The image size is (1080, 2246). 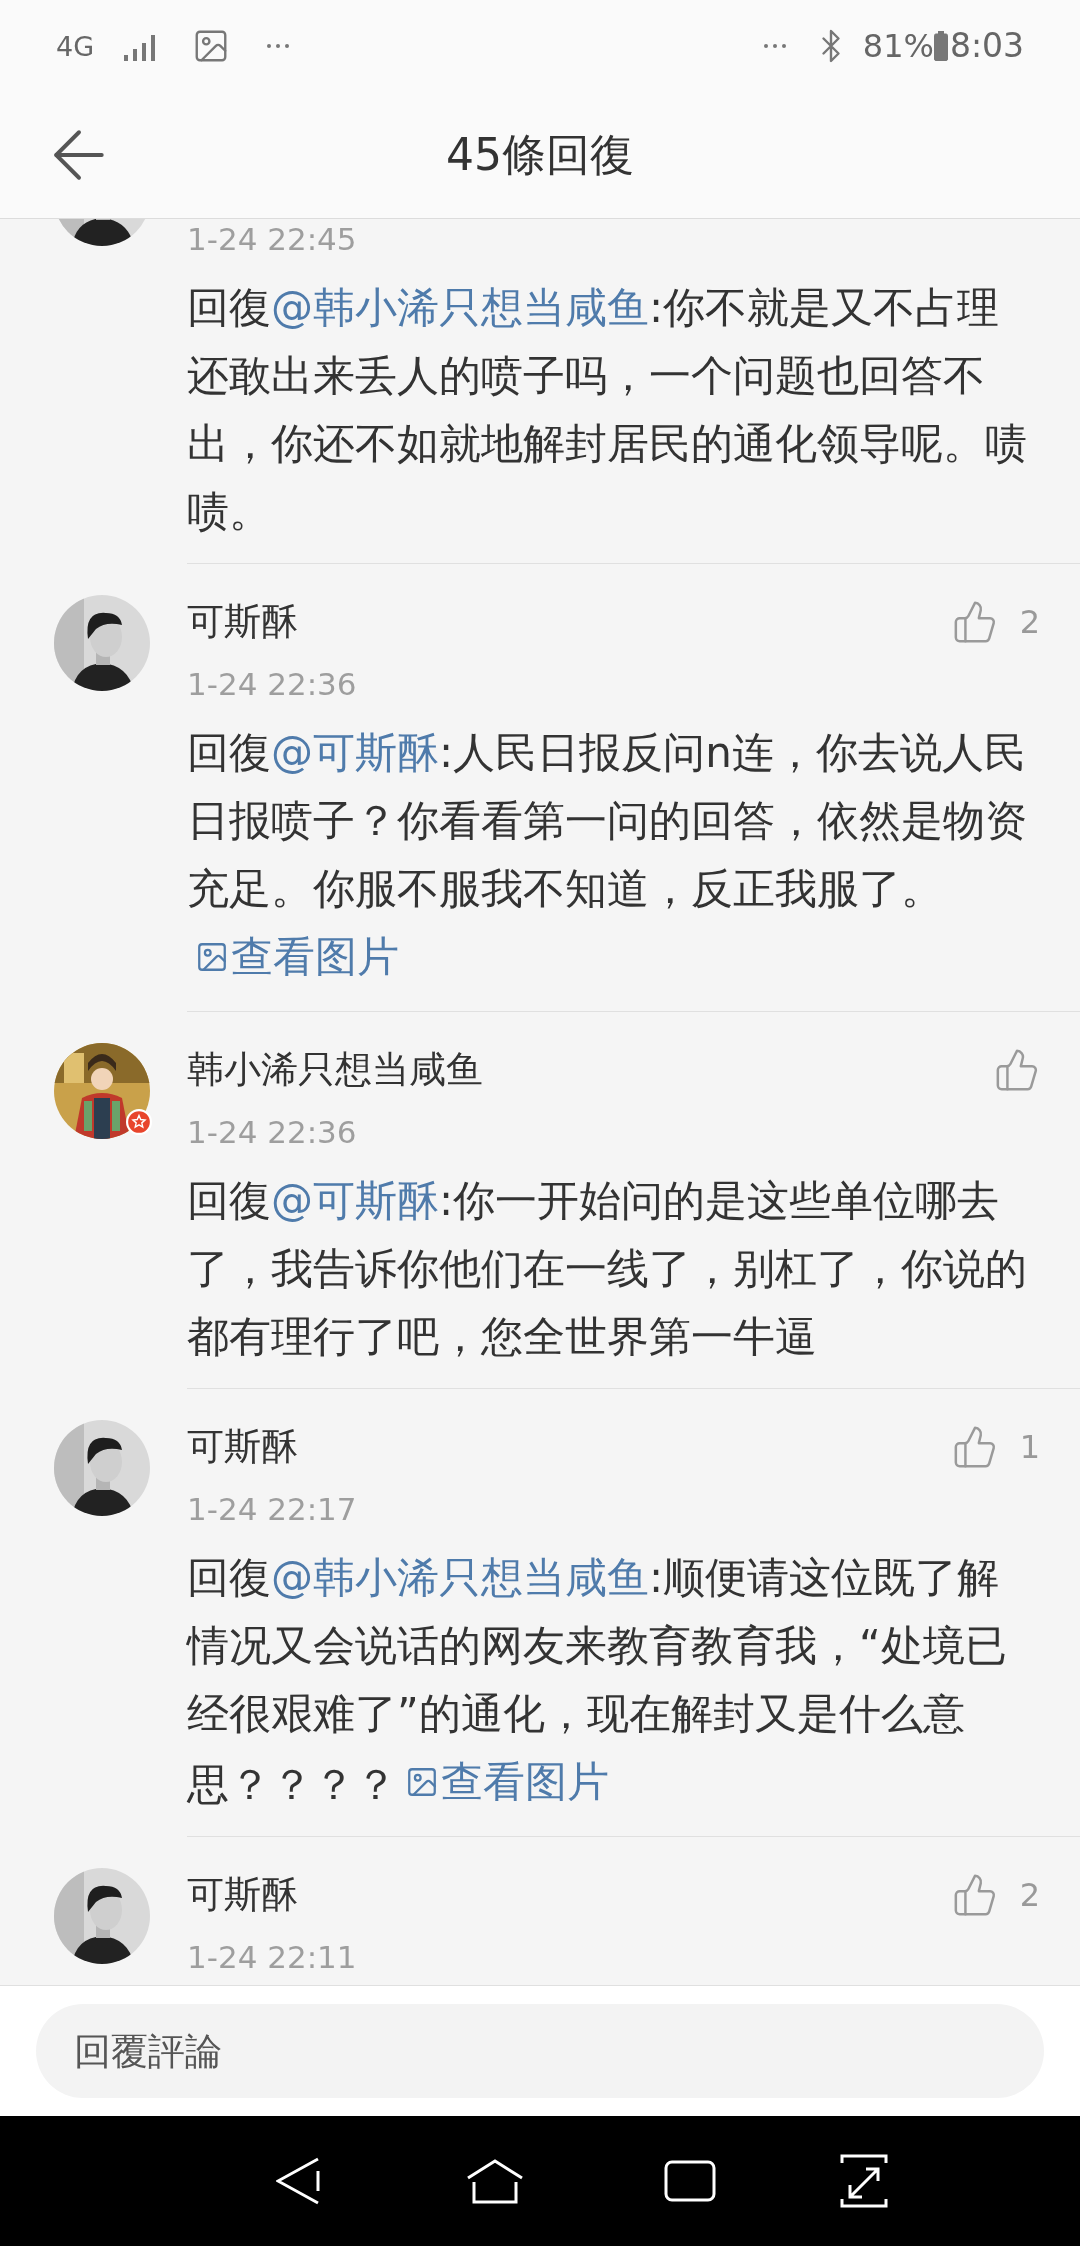 What do you see at coordinates (540, 155) in the screenshot?
I see `page-title: 45條回復` at bounding box center [540, 155].